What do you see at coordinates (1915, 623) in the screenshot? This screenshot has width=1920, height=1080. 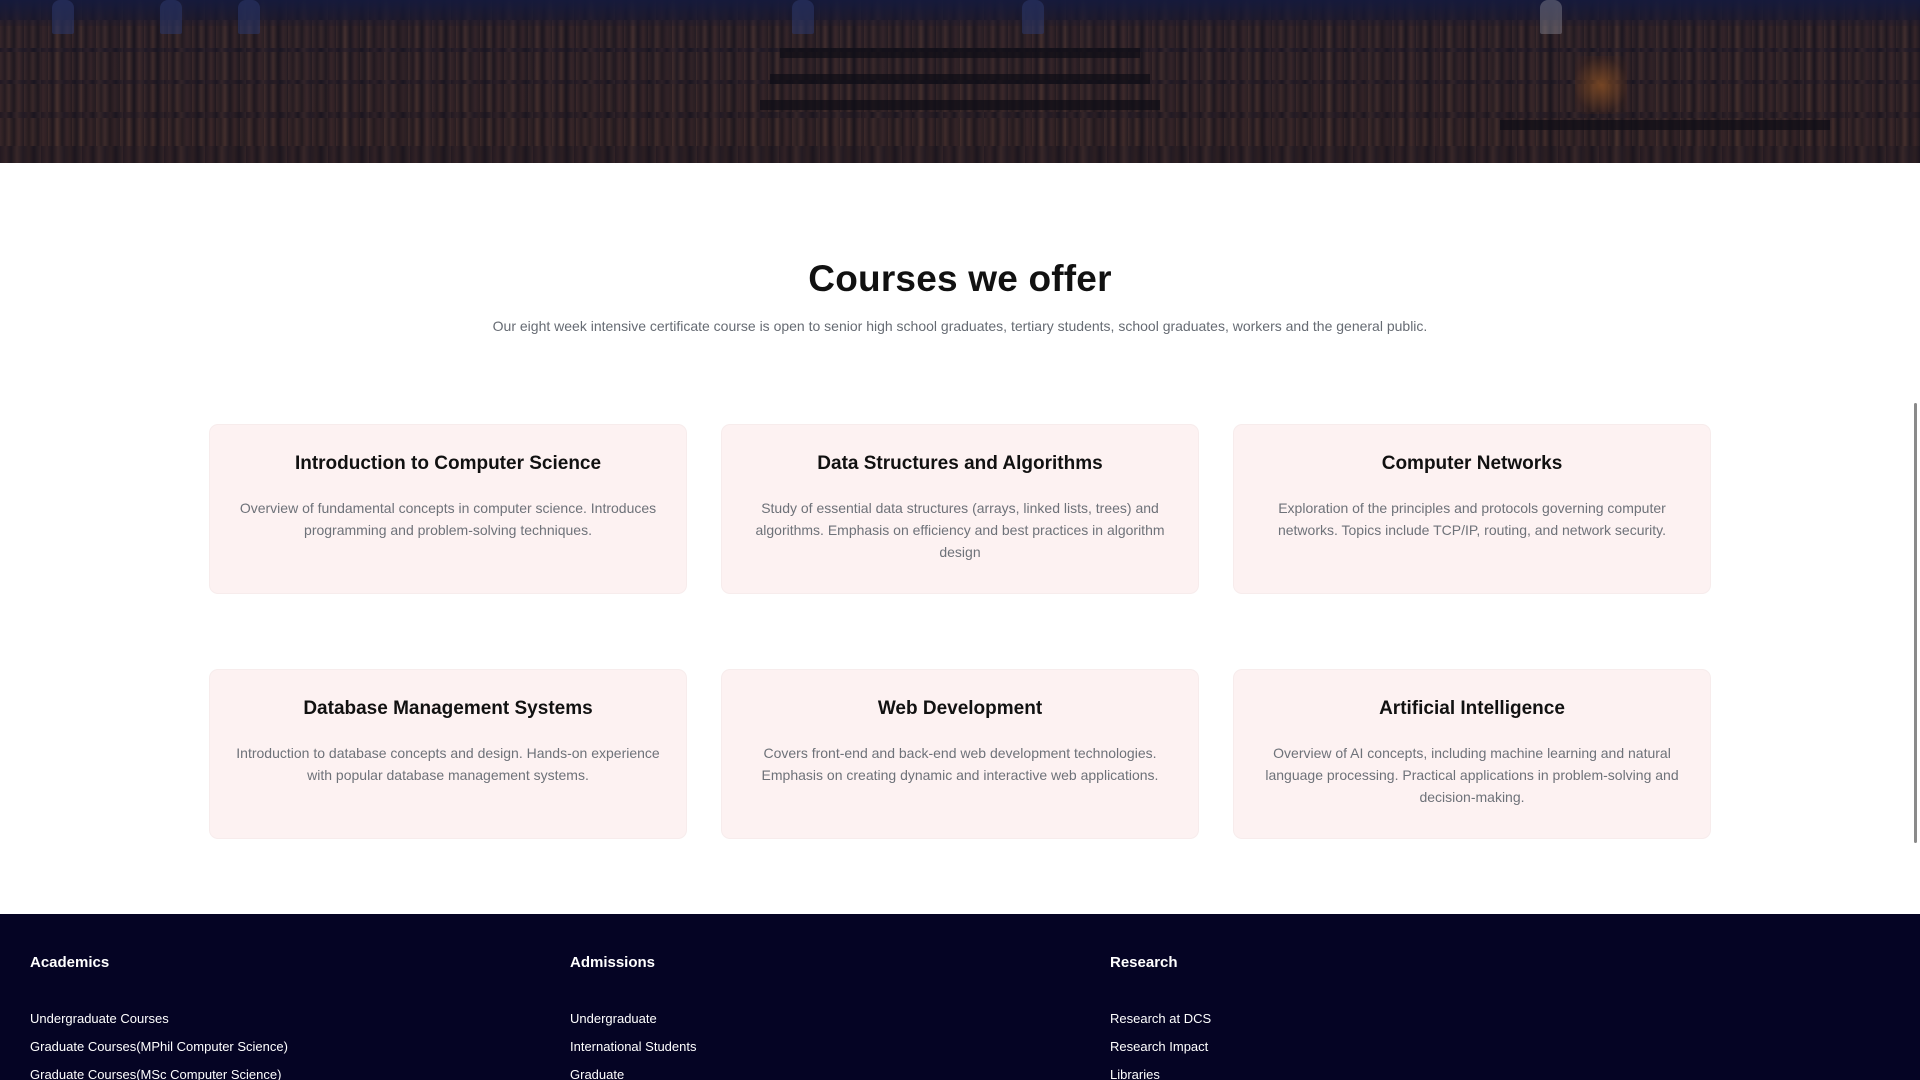 I see `page-scrollbar-thumb` at bounding box center [1915, 623].